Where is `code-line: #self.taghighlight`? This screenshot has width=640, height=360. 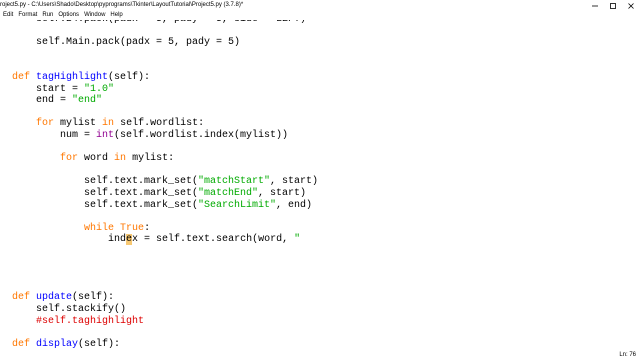
code-line: #self.taghighlight is located at coordinates (78, 322).